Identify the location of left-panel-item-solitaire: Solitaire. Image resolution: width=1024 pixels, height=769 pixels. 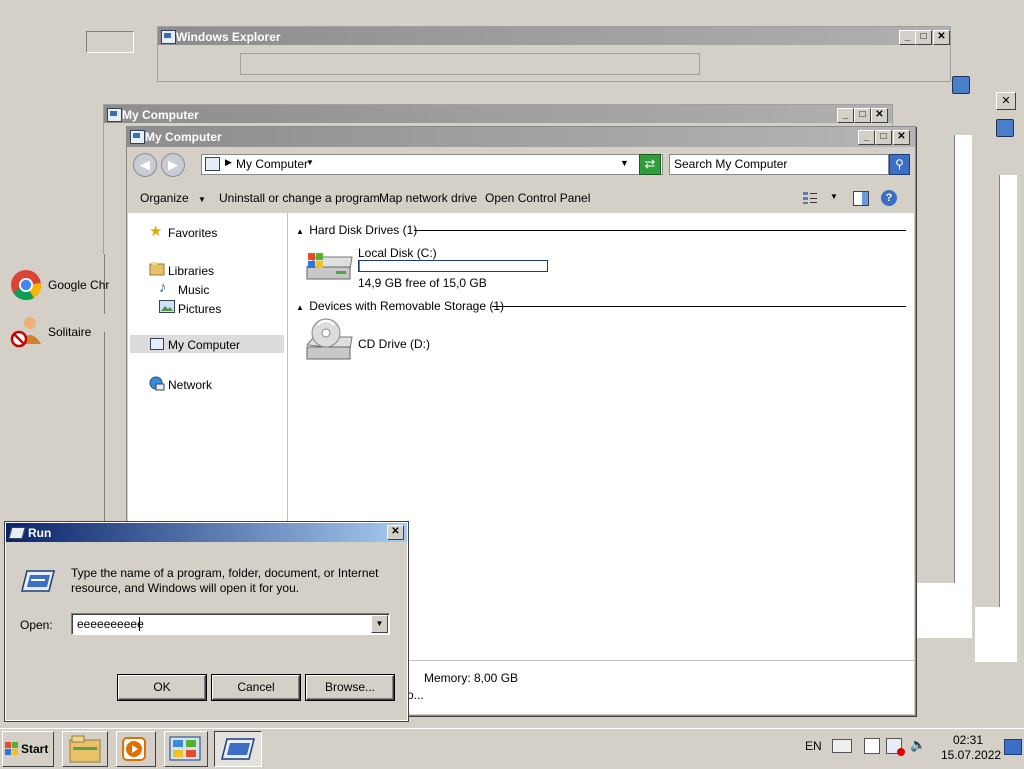
(57, 331).